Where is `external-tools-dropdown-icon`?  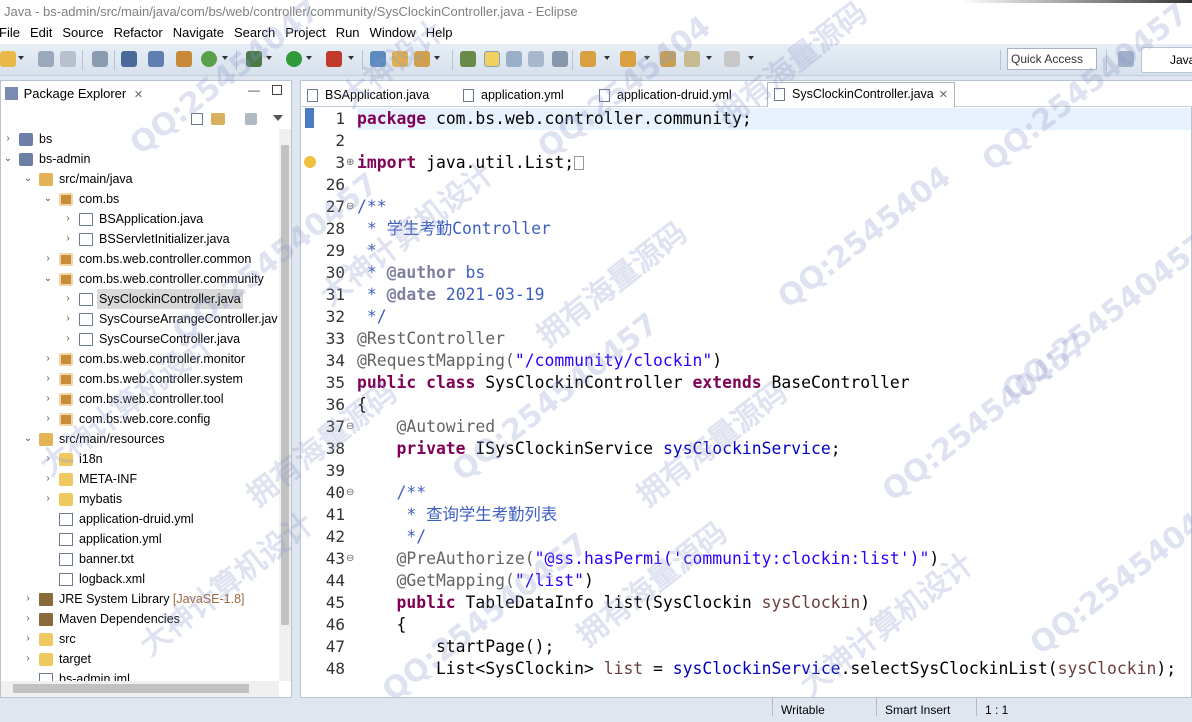
external-tools-dropdown-icon is located at coordinates (351, 58).